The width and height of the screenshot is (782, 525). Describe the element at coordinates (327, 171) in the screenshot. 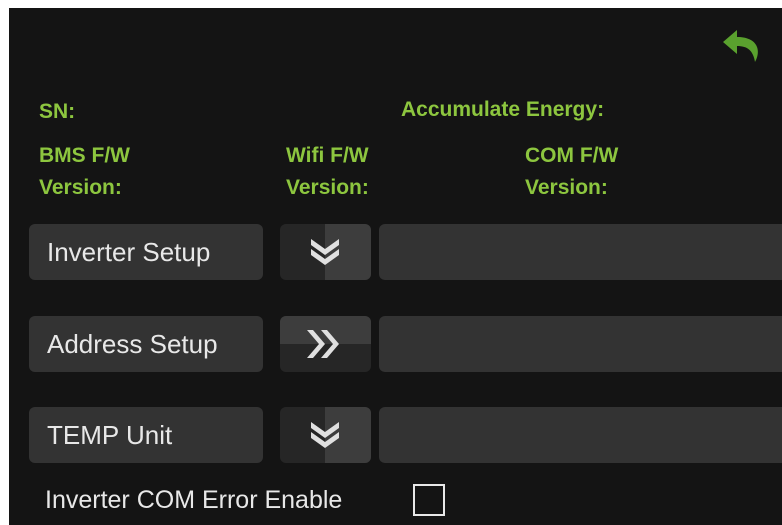

I see `wifi-fw-version-label: Wifi F/W Version:` at that location.